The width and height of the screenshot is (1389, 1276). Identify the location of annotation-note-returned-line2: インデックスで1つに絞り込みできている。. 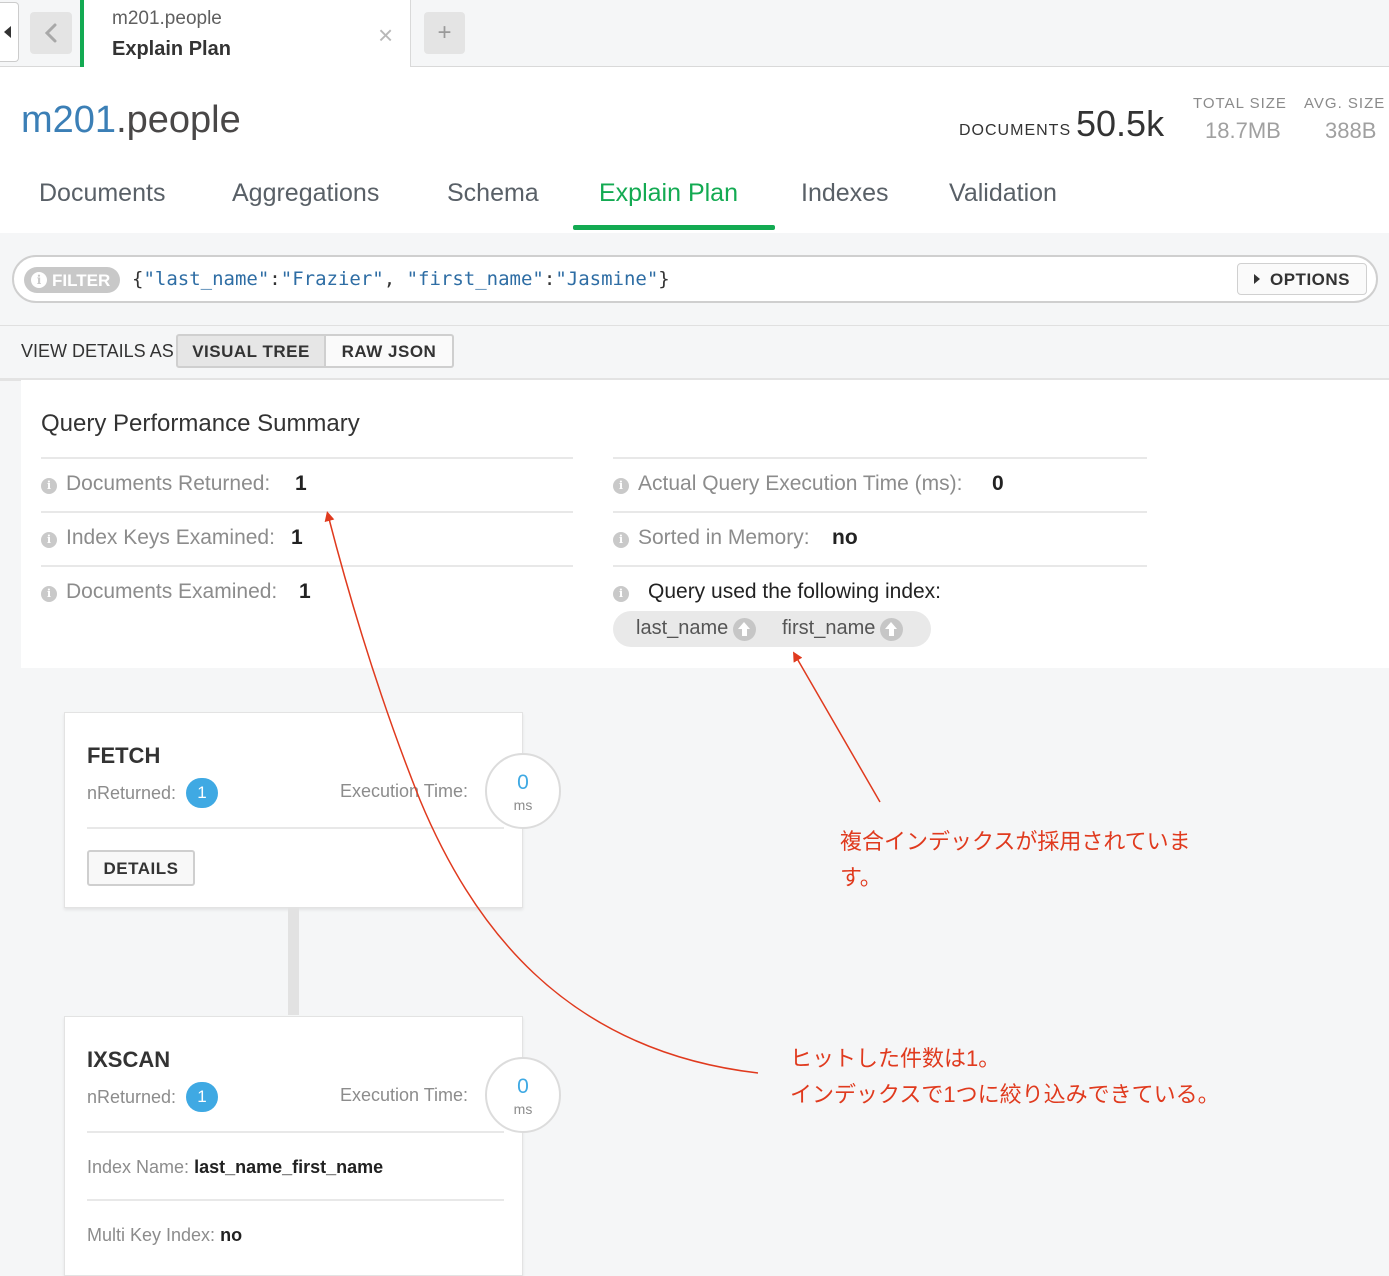
(1005, 1094).